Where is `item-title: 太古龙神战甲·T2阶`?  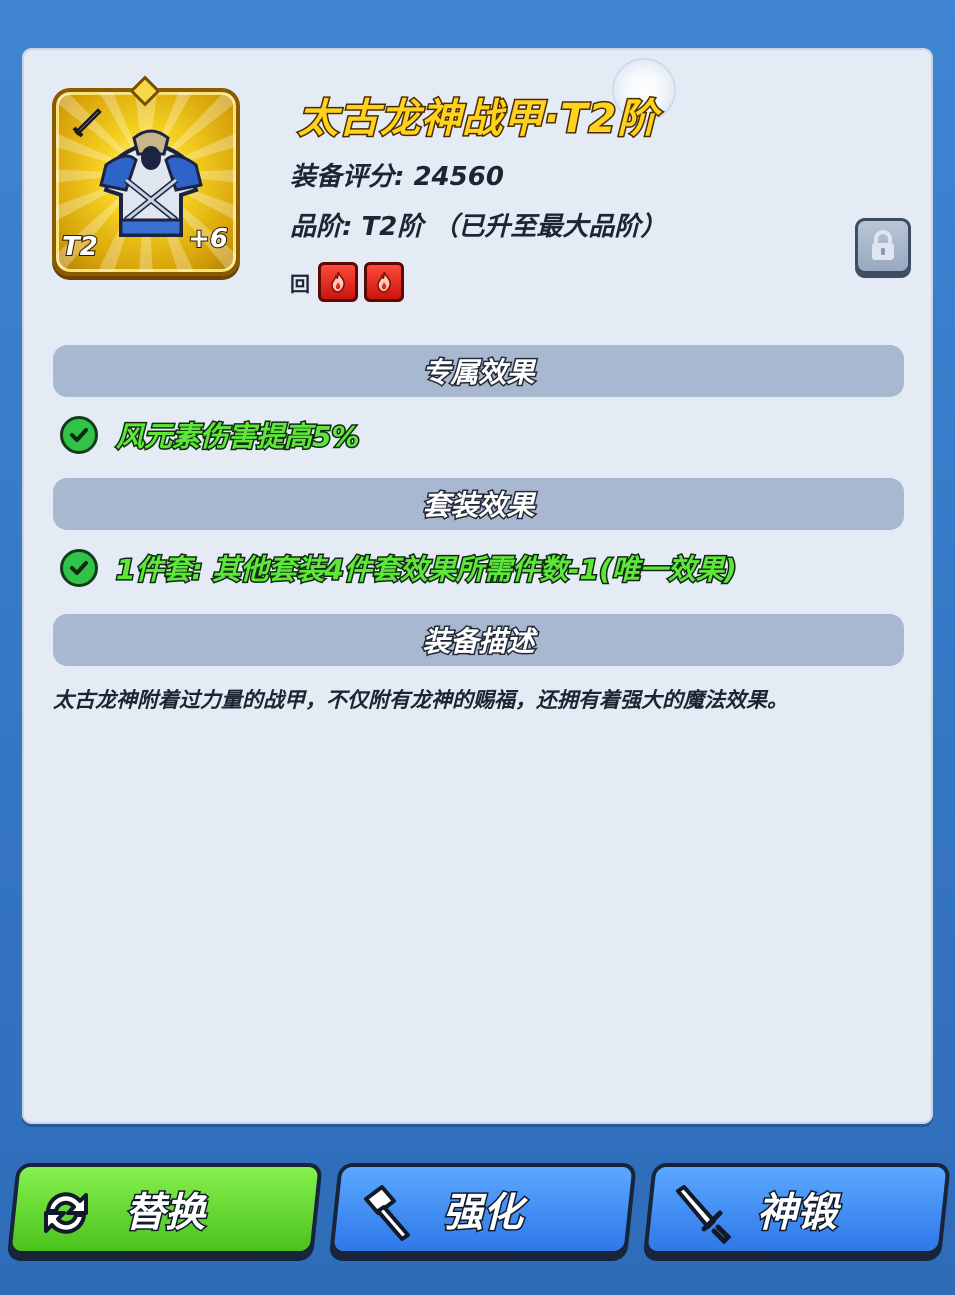
item-title: 太古龙神战甲·T2阶 is located at coordinates (477, 119).